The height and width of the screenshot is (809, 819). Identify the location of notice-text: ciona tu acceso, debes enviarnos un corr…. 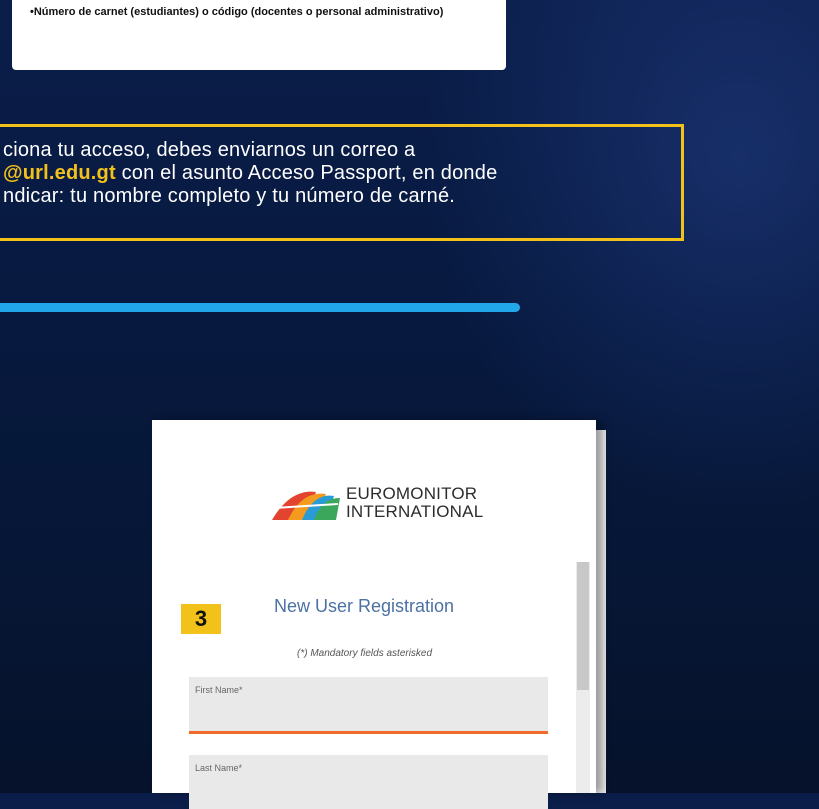
(333, 173).